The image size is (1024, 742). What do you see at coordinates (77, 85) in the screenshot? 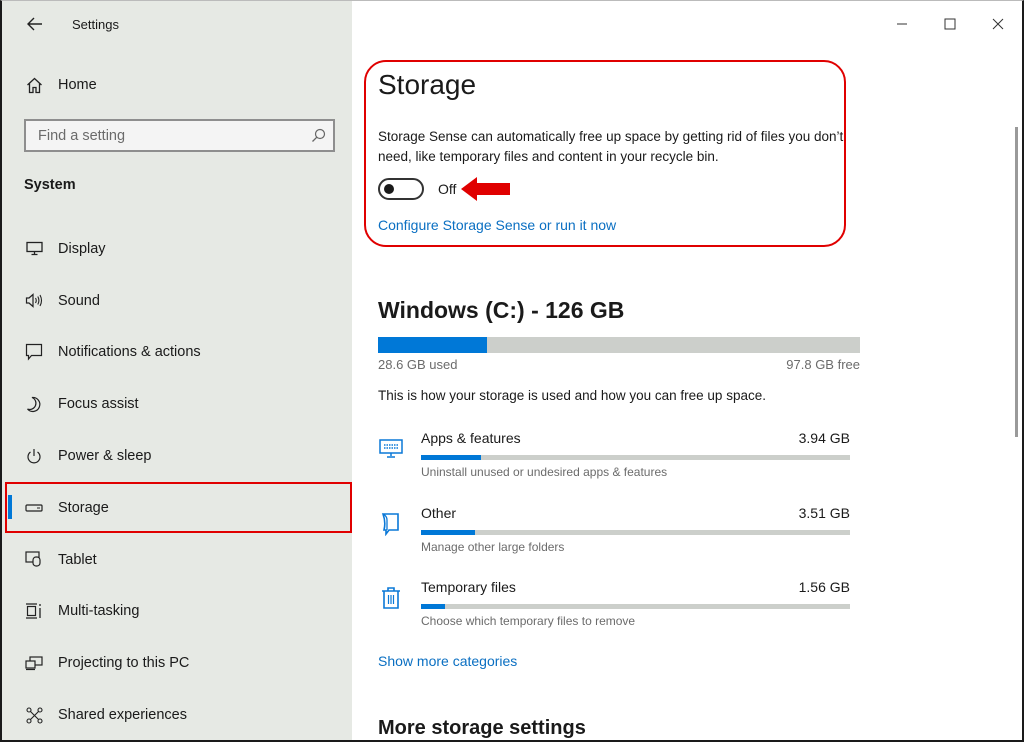
I see `home-label: Home` at bounding box center [77, 85].